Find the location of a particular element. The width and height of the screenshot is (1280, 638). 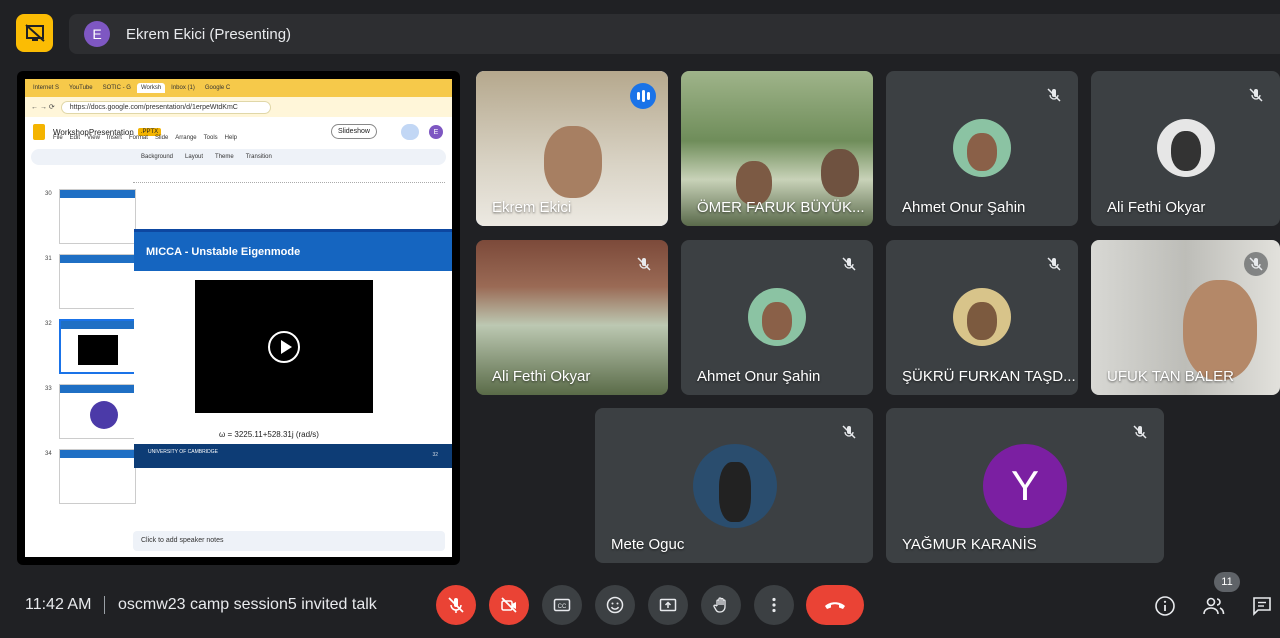

slide-thumbnails: 30 31 32 33 34 is located at coordinates (90, 349).